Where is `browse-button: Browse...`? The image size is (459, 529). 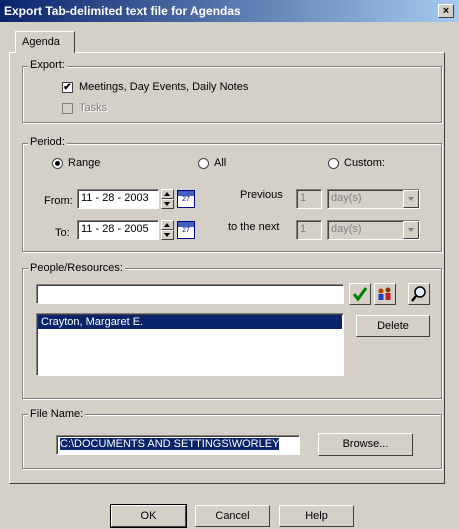 browse-button: Browse... is located at coordinates (365, 444).